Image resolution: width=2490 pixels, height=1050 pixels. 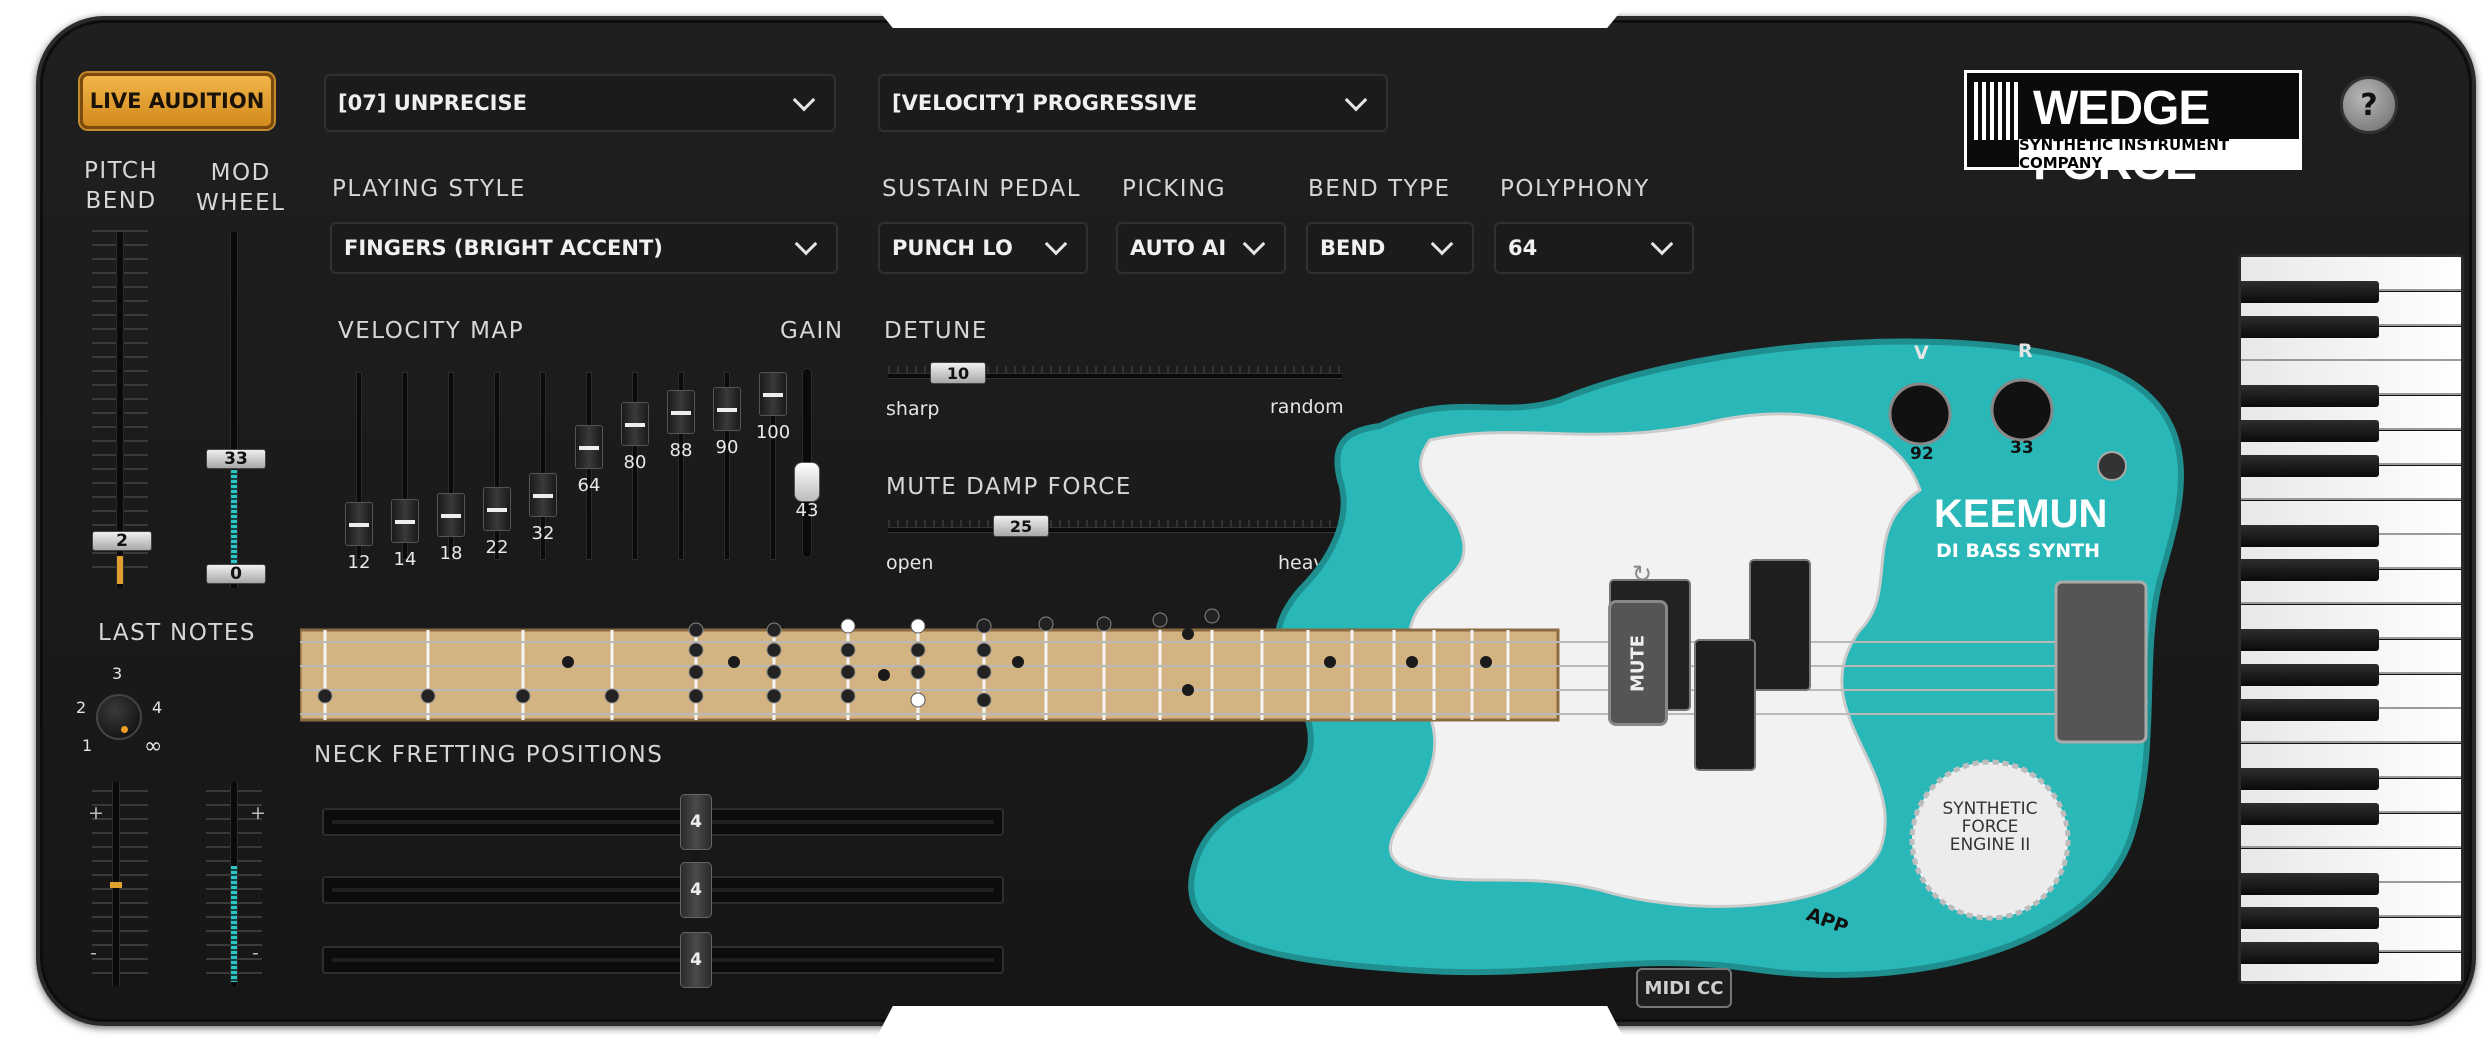 I want to click on sustain-pedal-dropdown: PUNCH LO, so click(x=983, y=248).